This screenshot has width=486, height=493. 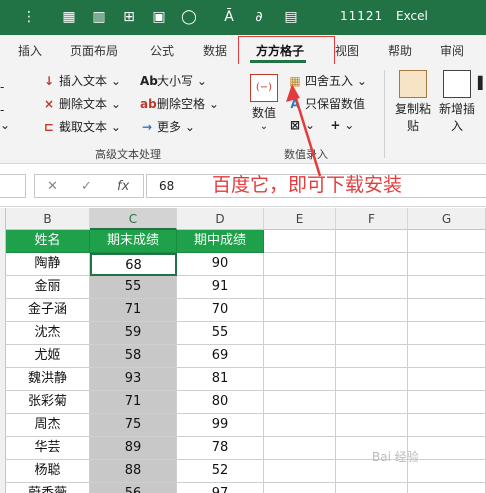 What do you see at coordinates (220, 310) in the screenshot?
I see `mid-score-cell: 70` at bounding box center [220, 310].